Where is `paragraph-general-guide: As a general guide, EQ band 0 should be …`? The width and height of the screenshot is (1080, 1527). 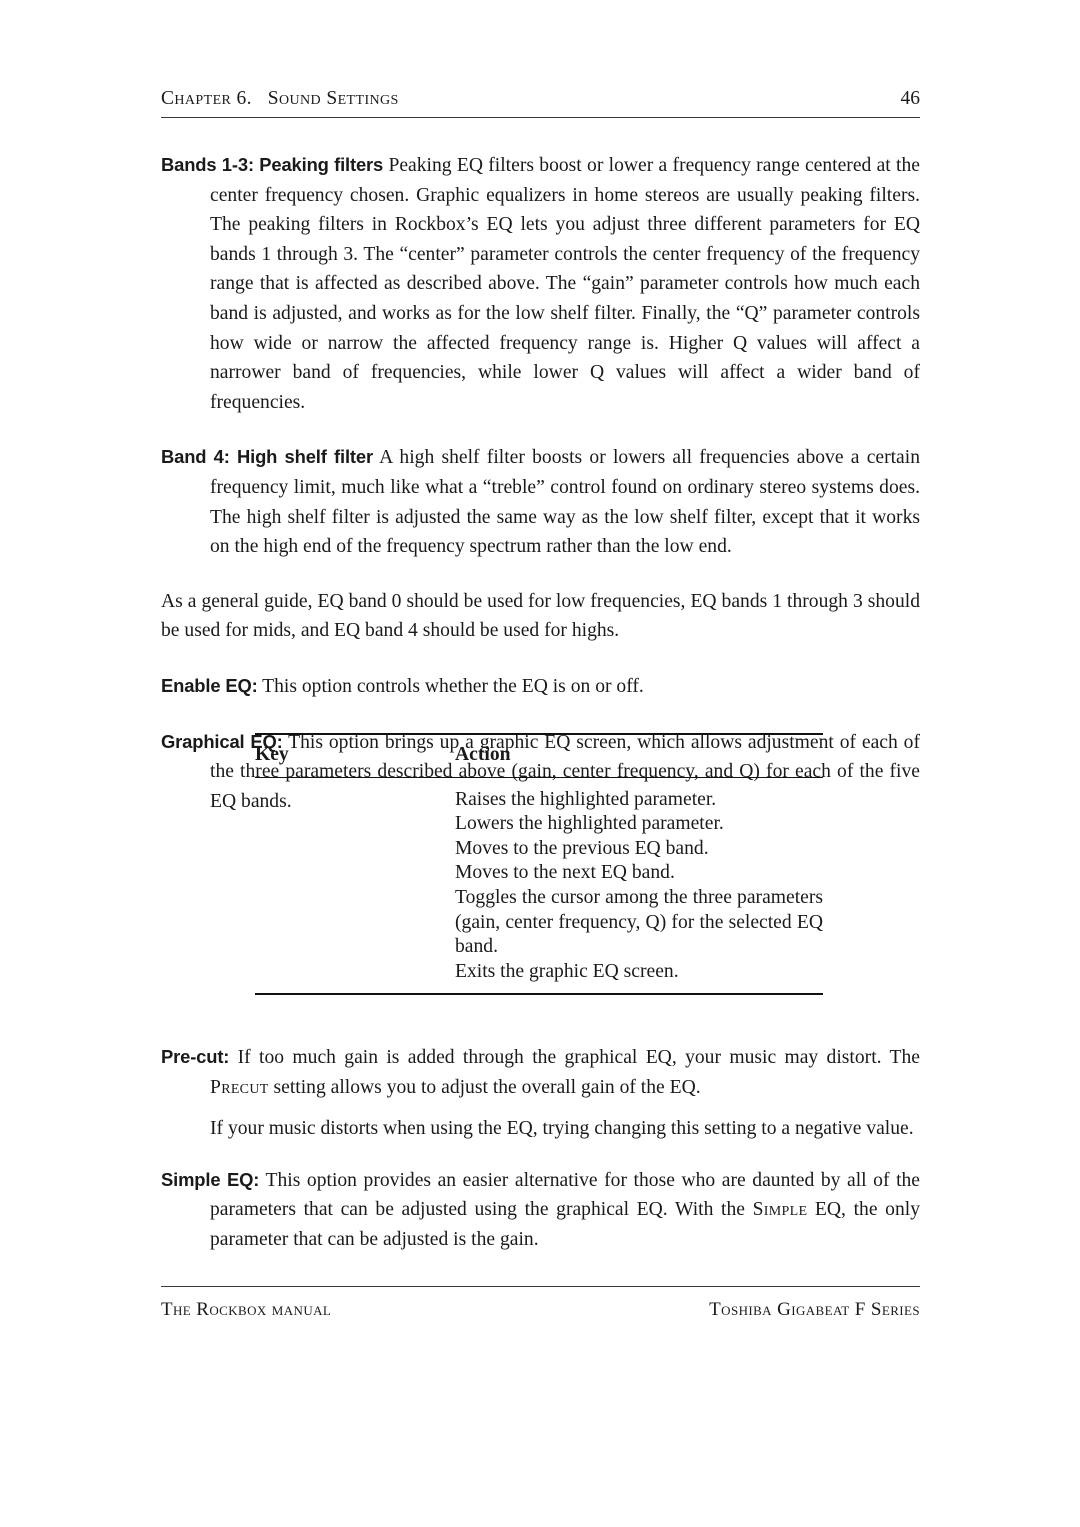 paragraph-general-guide: As a general guide, EQ band 0 should be … is located at coordinates (540, 616).